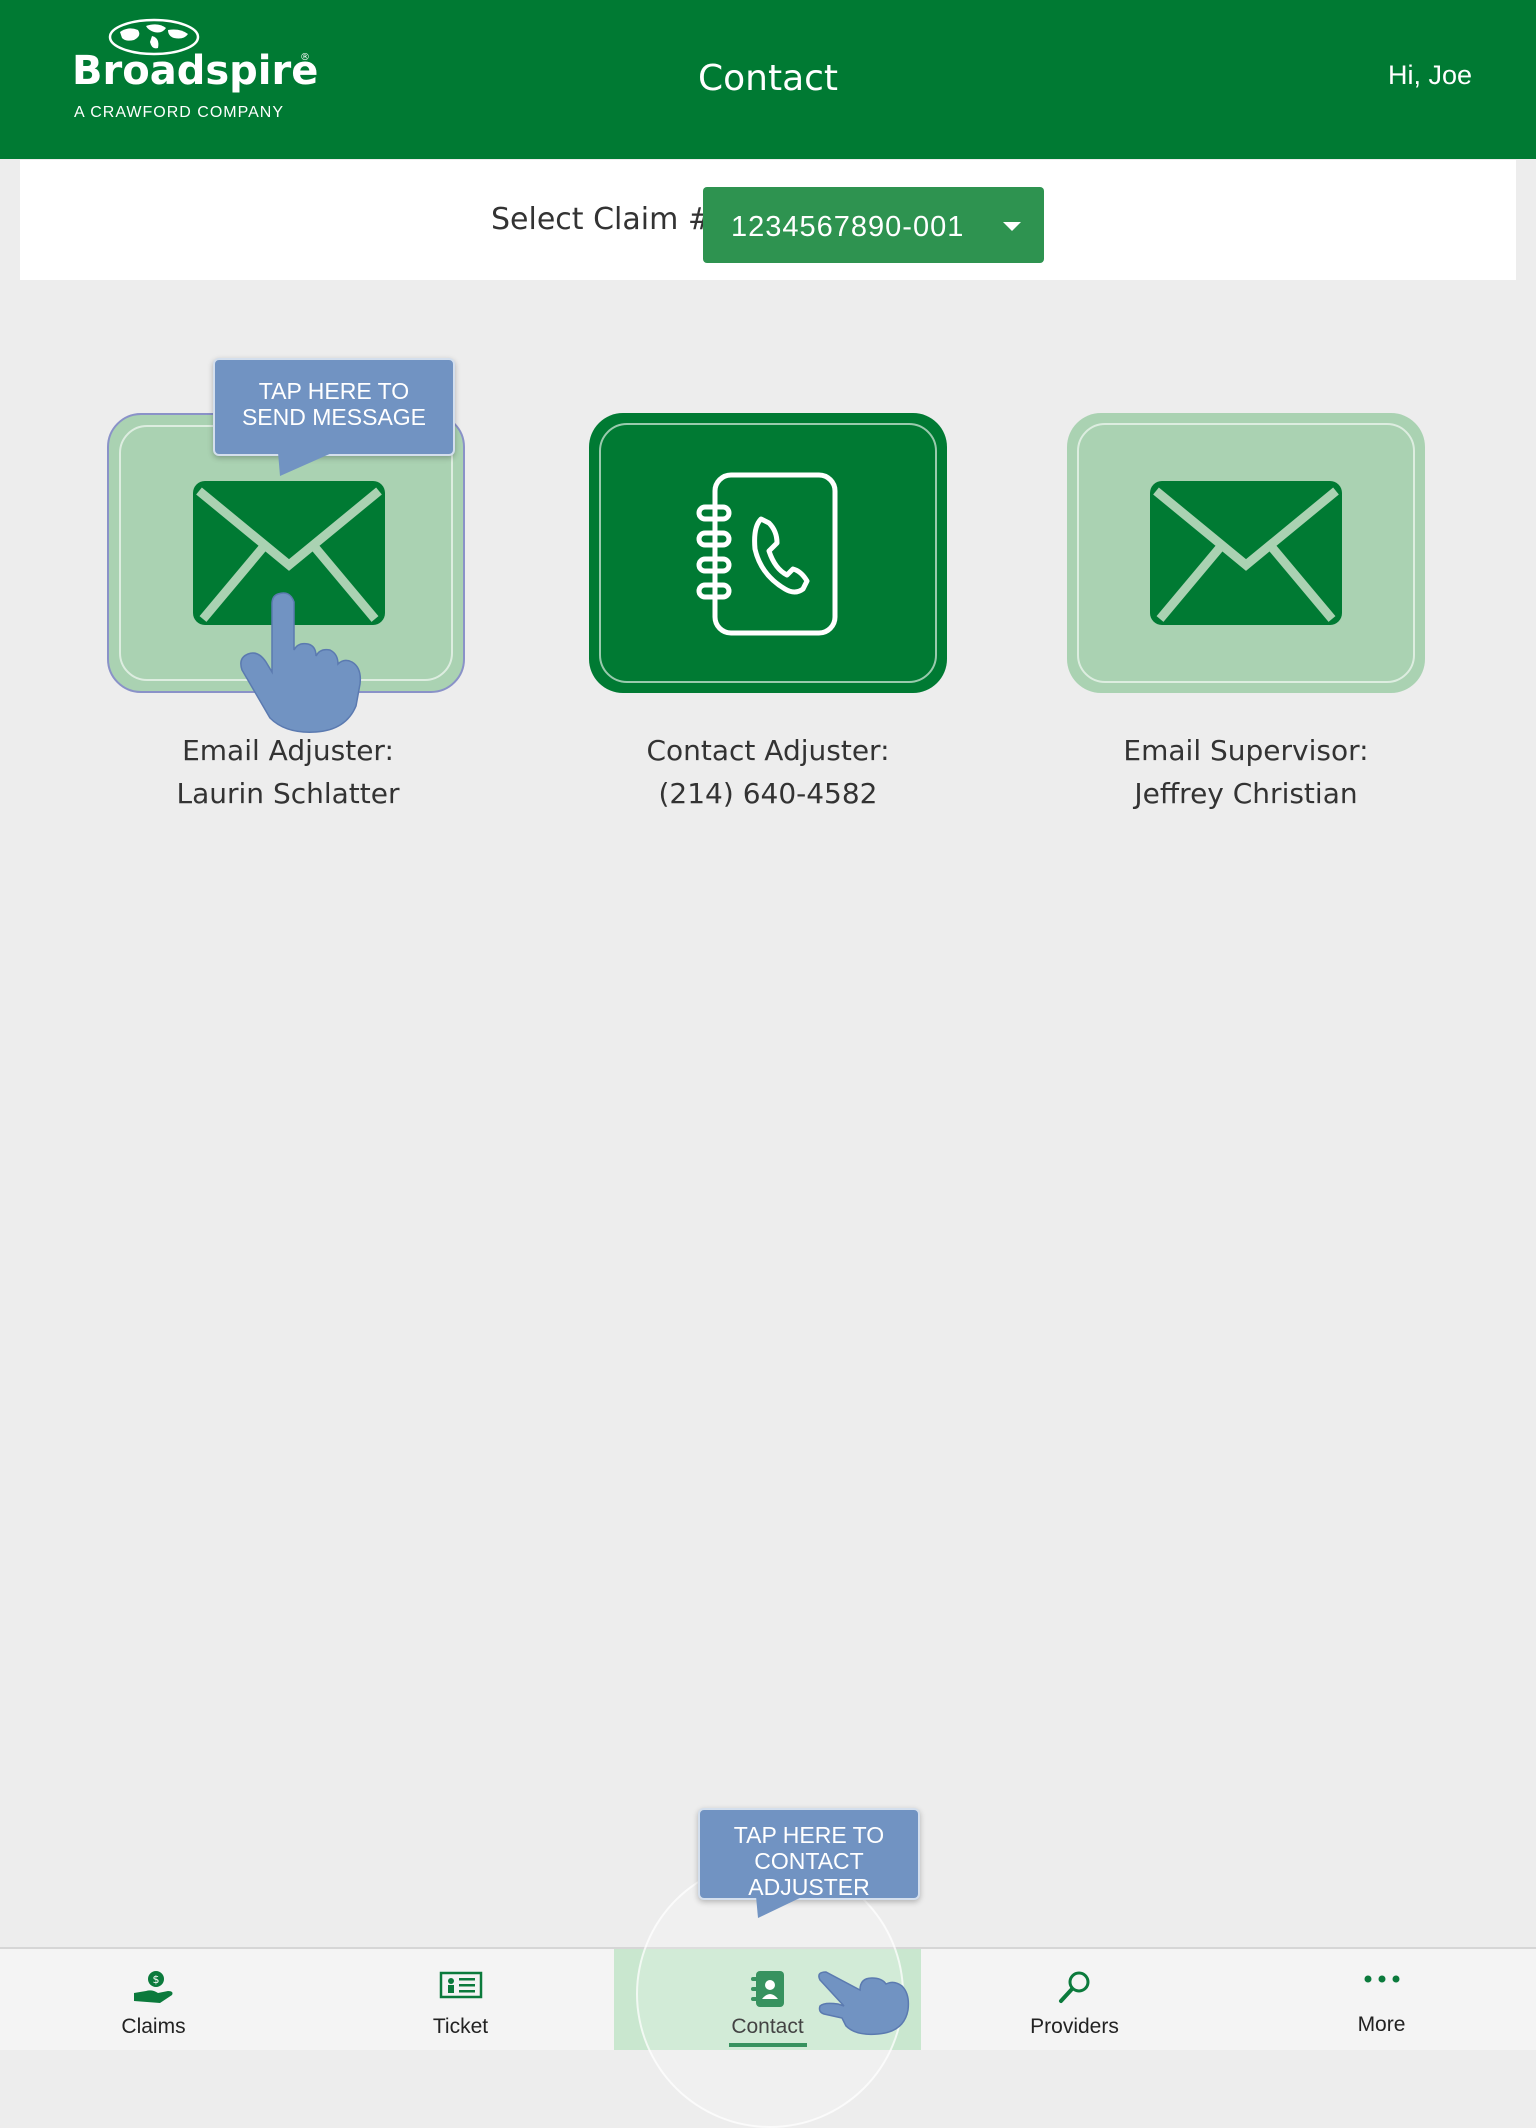 The image size is (1536, 2128). What do you see at coordinates (1074, 2026) in the screenshot?
I see `tab-label: Providers` at bounding box center [1074, 2026].